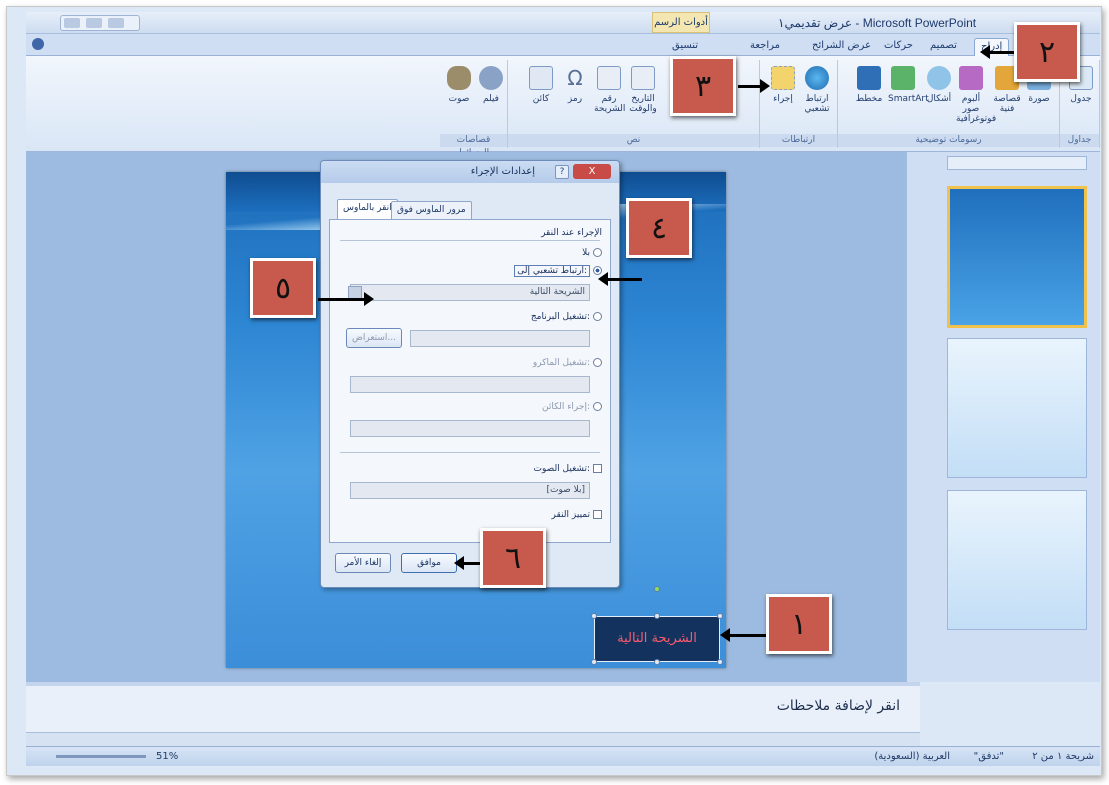 This screenshot has width=1109, height=785. What do you see at coordinates (817, 78) in the screenshot?
I see `globe-icon` at bounding box center [817, 78].